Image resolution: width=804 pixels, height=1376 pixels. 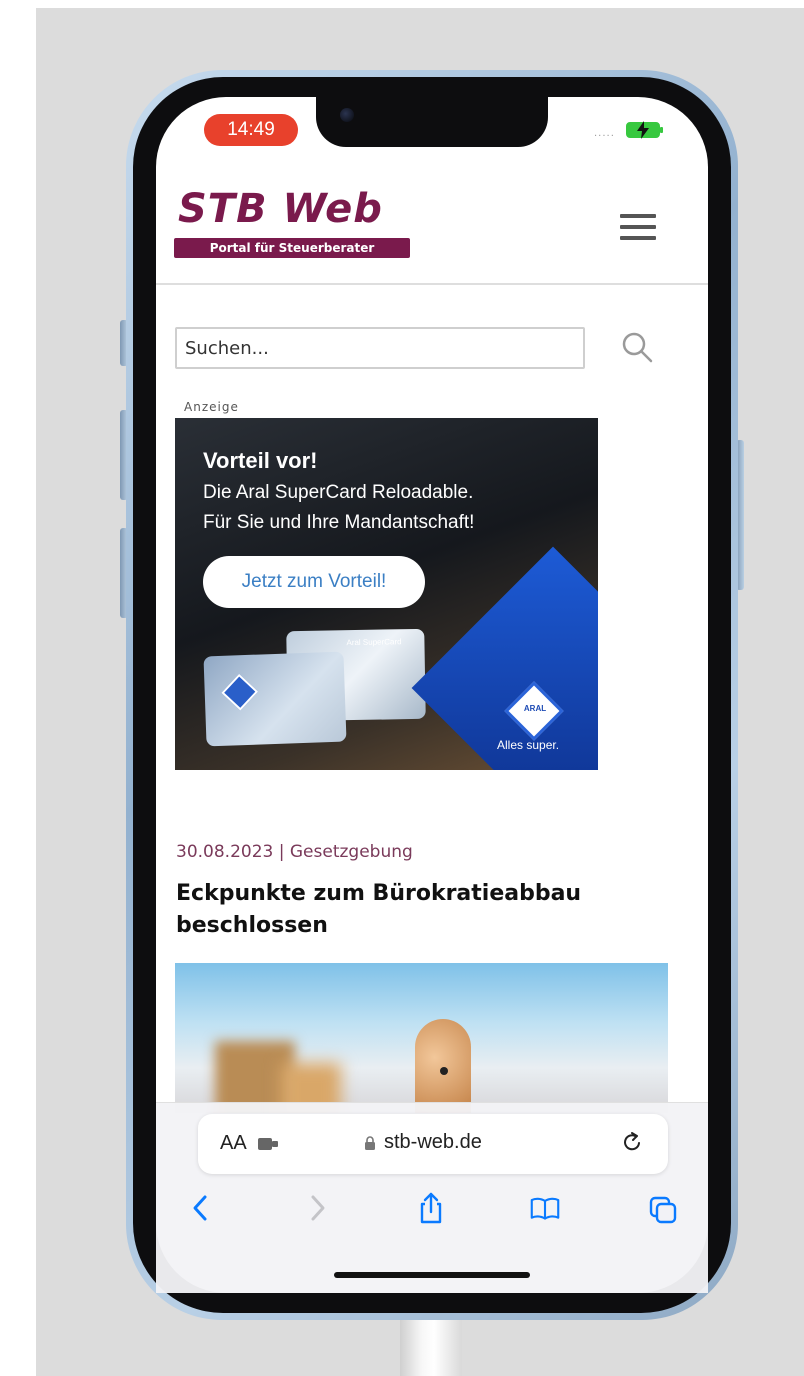 I want to click on forward-icon, so click(x=317, y=1208).